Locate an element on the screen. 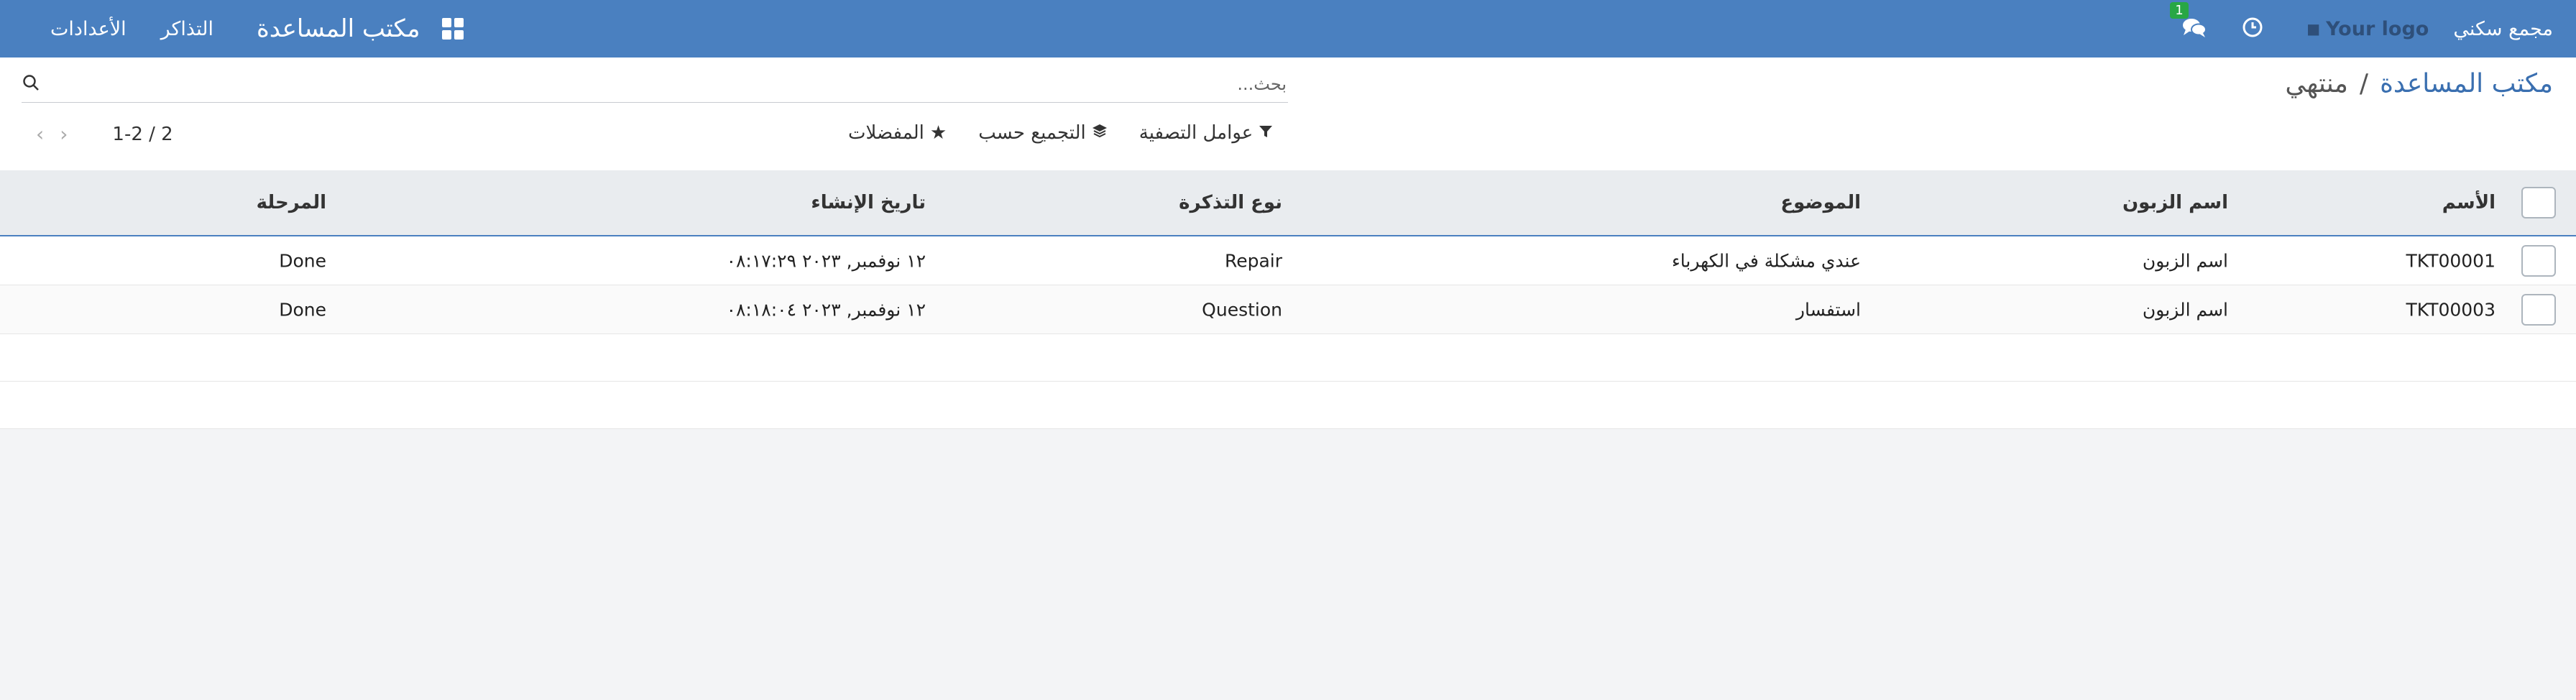  cell-name: TKT00003 is located at coordinates (2451, 309).